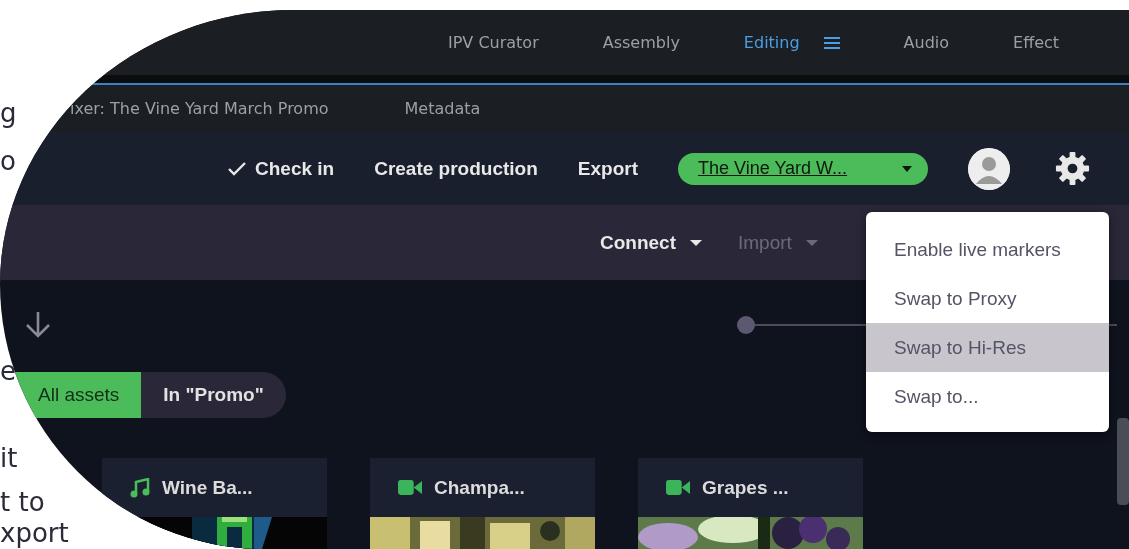 The height and width of the screenshot is (549, 1129). What do you see at coordinates (140, 487) in the screenshot?
I see `music-note-icon` at bounding box center [140, 487].